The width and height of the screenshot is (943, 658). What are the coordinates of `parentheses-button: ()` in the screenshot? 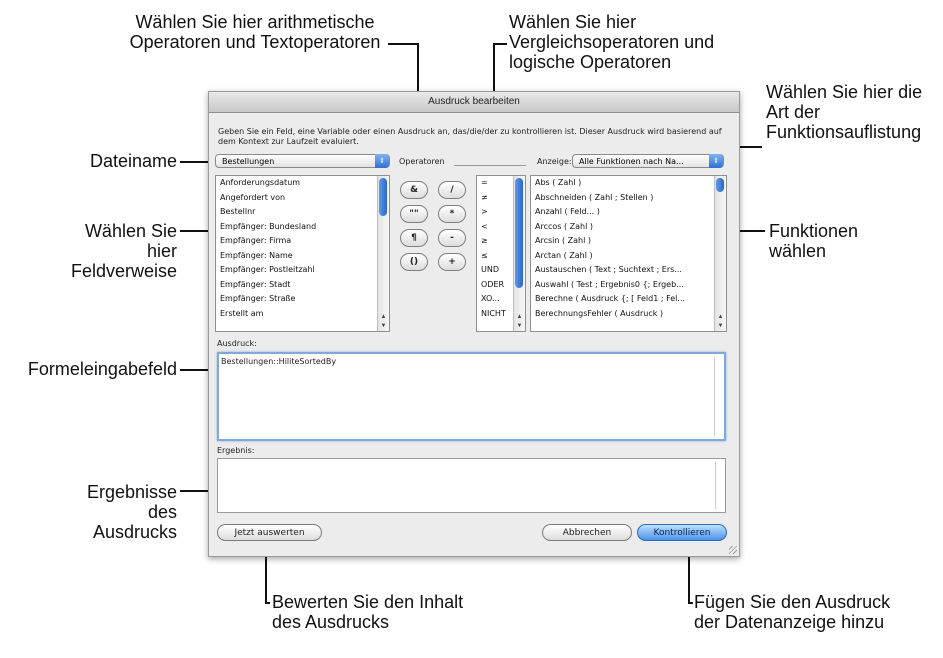 It's located at (414, 262).